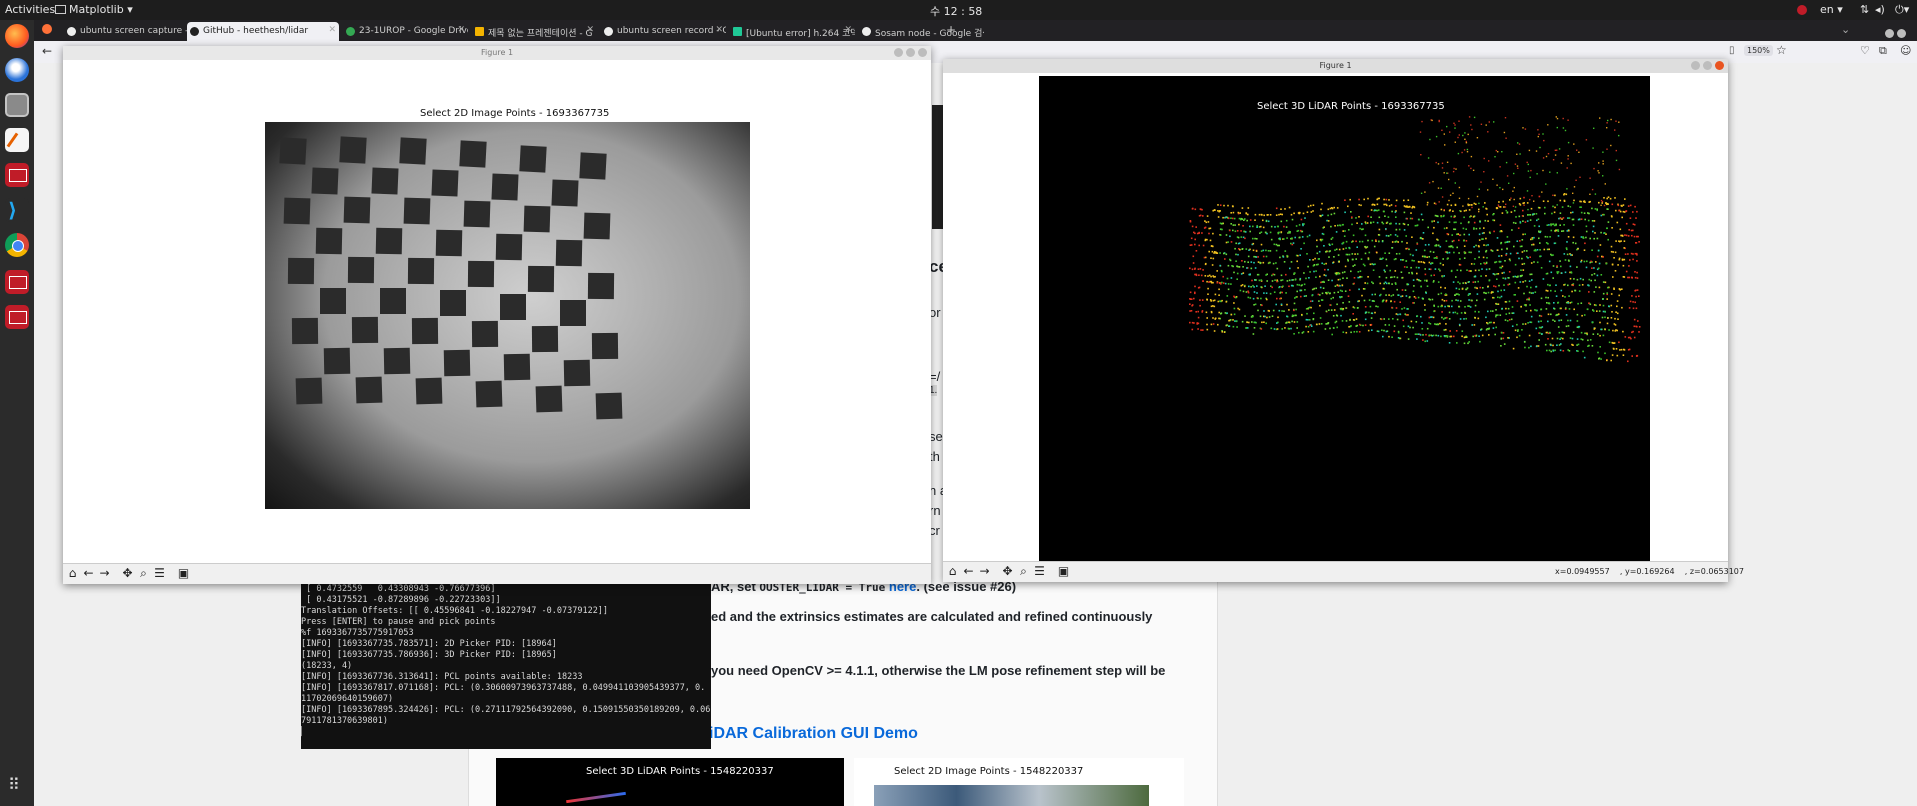  I want to click on new-tab-button: +, so click(951, 30).